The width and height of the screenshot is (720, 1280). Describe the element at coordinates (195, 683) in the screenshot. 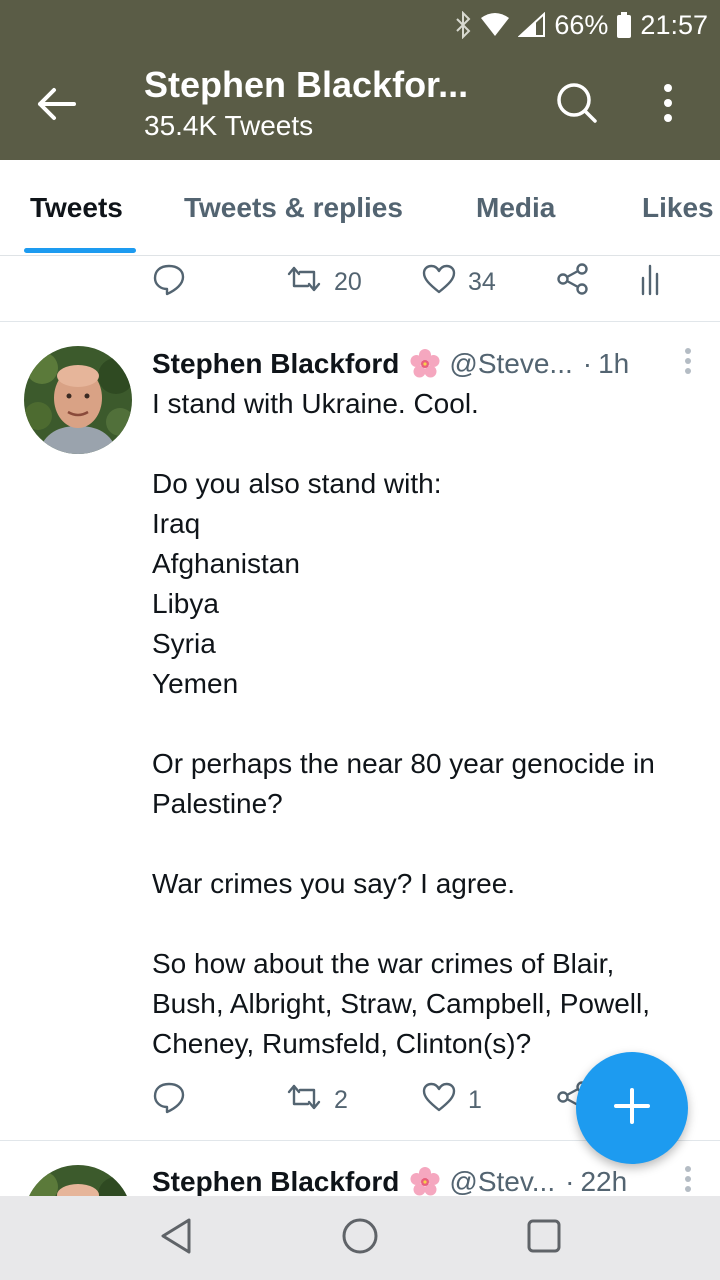

I see `tweet-line: Yemen` at that location.